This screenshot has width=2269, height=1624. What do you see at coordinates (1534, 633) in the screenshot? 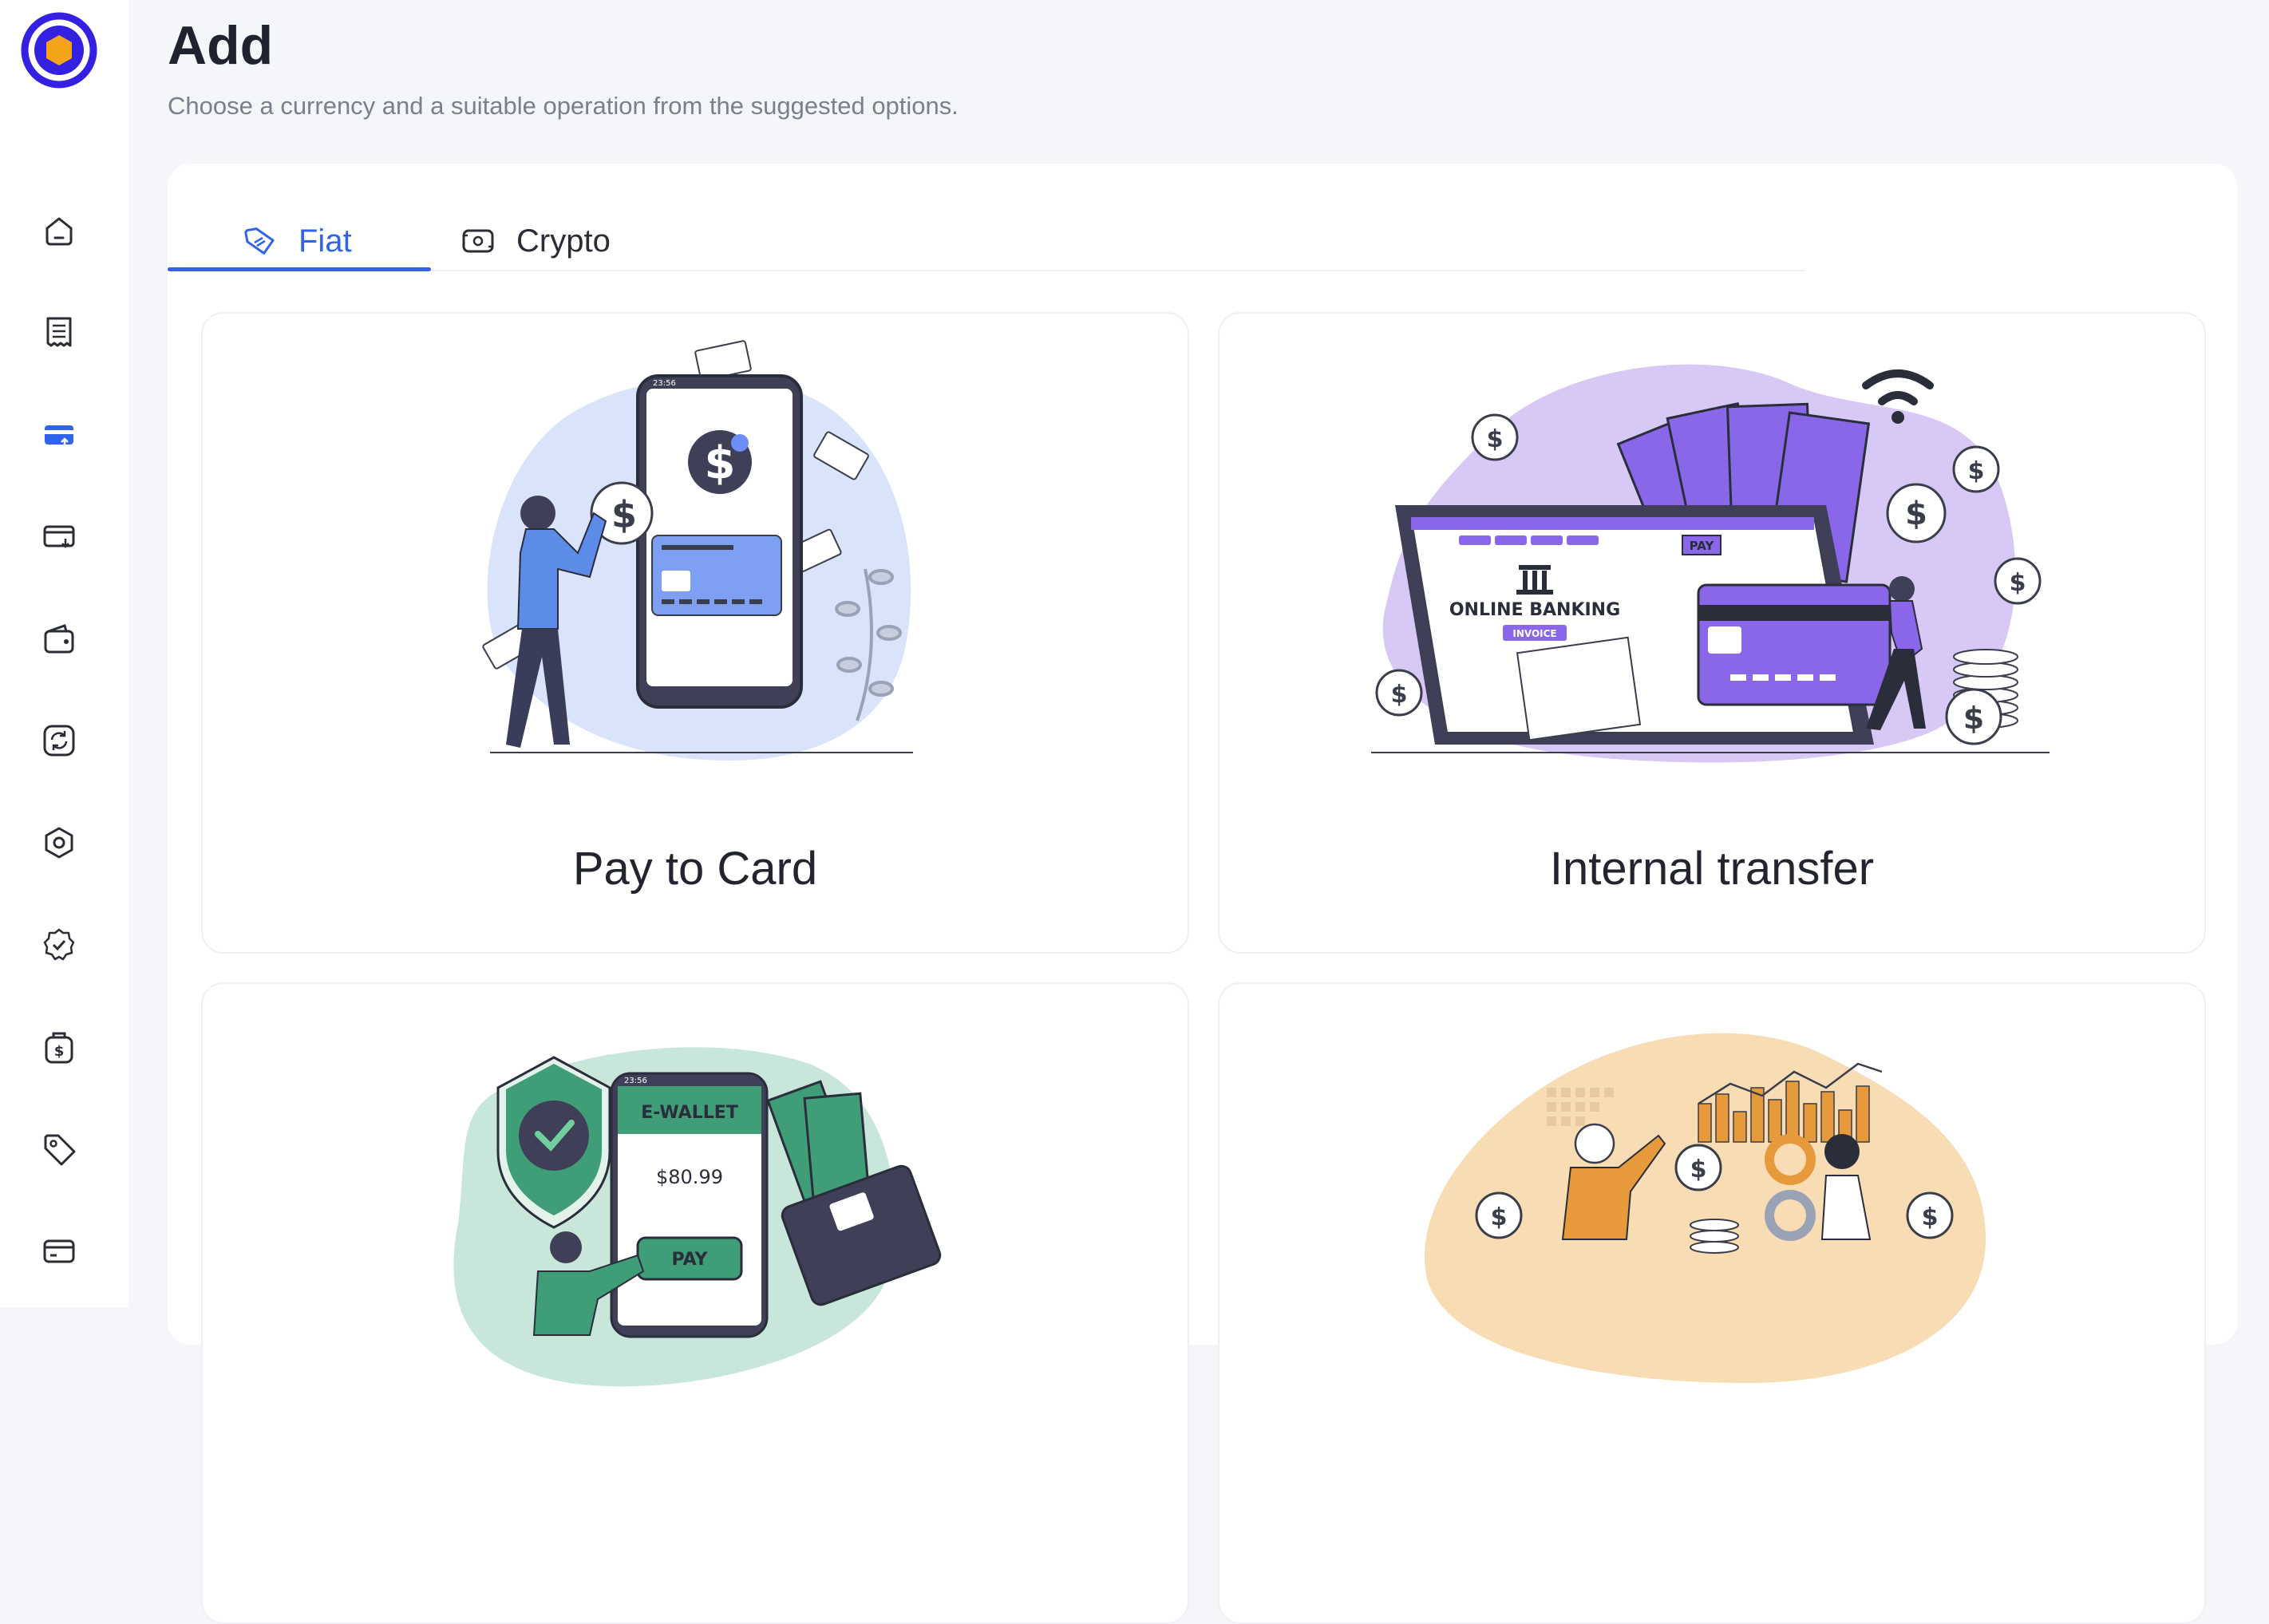
I see `invoice-text: INVOICE` at bounding box center [1534, 633].